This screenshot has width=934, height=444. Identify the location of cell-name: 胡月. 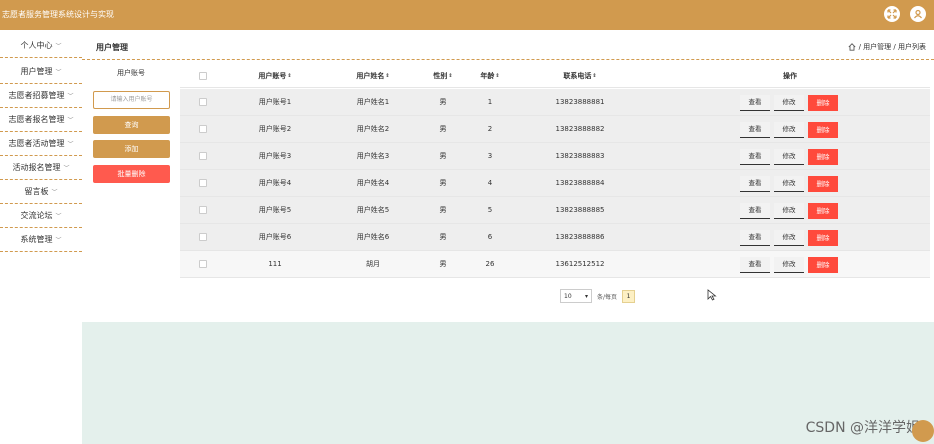
(373, 264).